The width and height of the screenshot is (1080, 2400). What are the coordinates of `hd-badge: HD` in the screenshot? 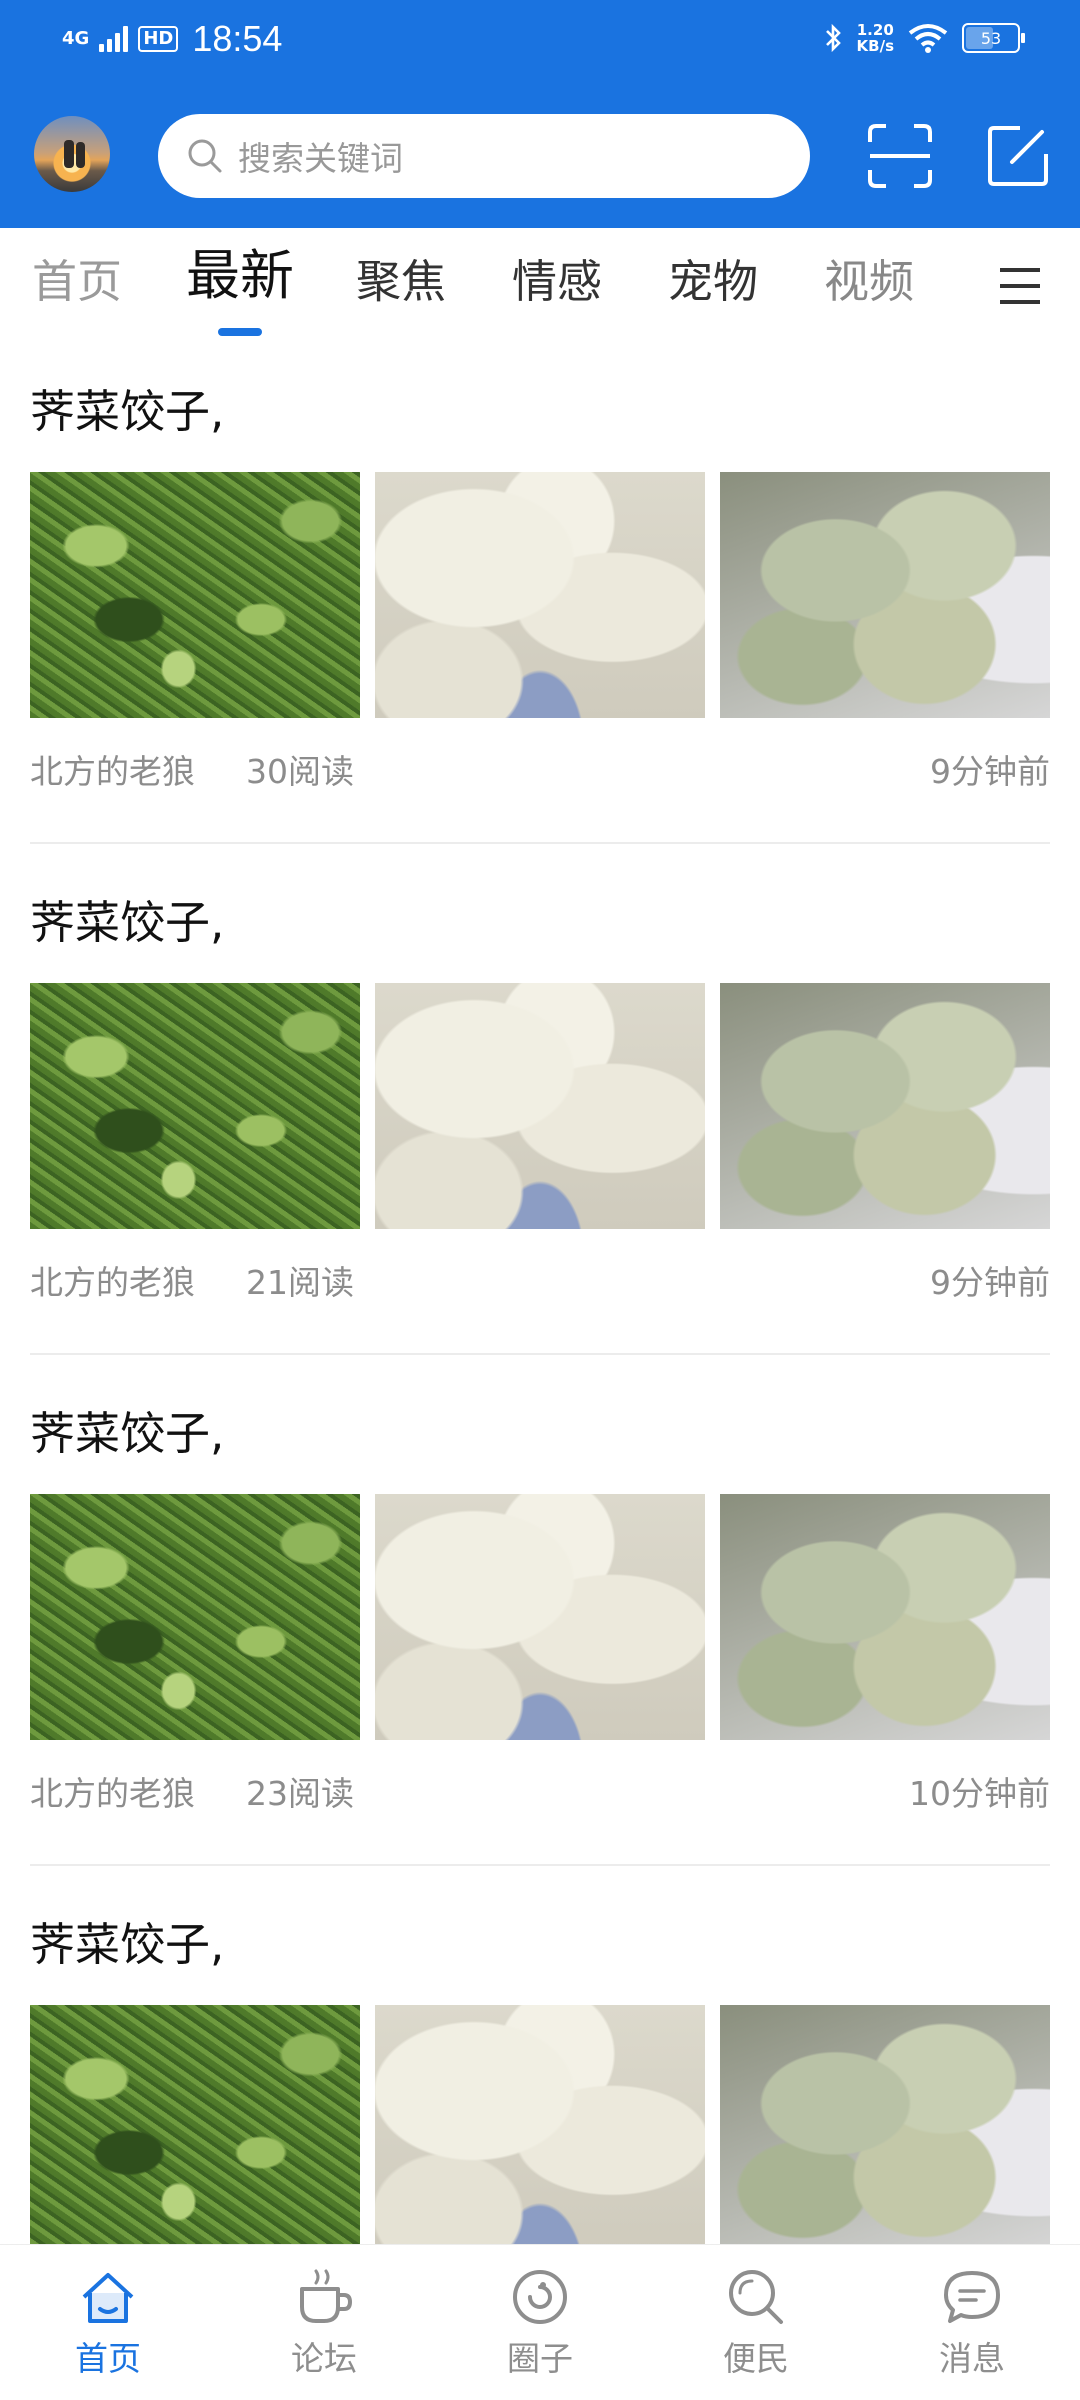 It's located at (158, 39).